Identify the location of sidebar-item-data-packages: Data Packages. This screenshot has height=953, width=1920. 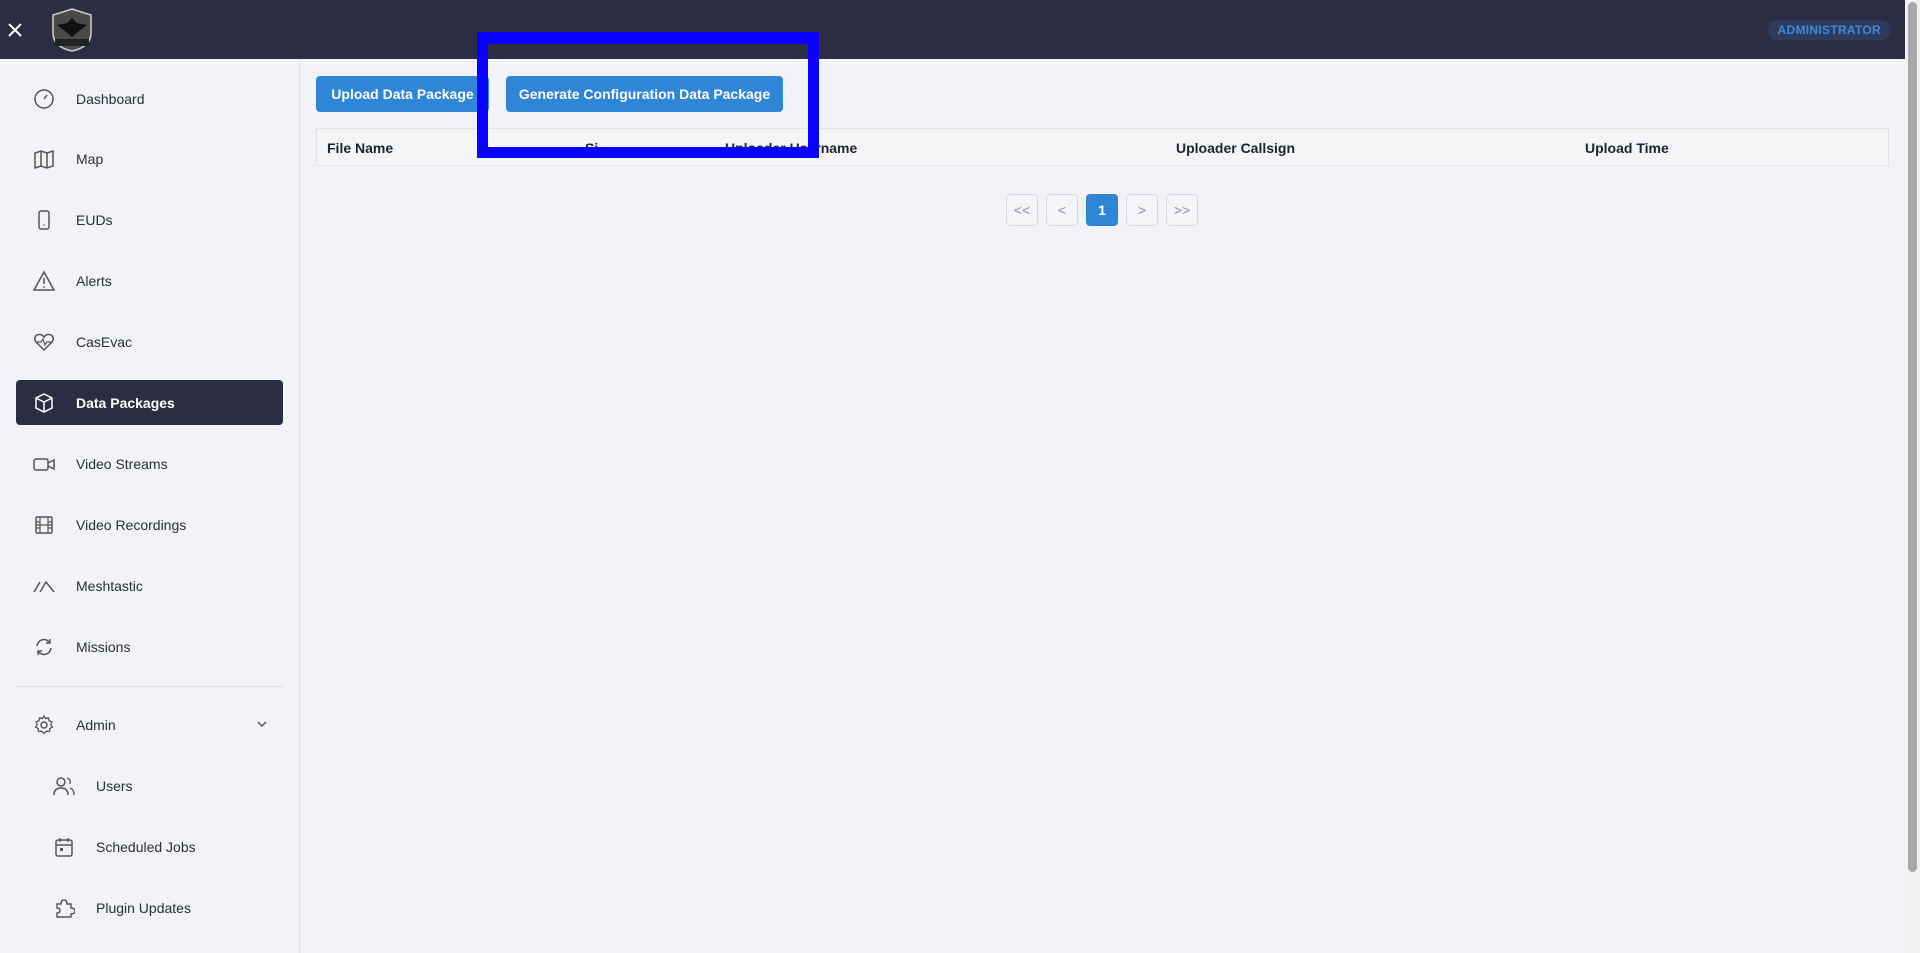
(149, 402).